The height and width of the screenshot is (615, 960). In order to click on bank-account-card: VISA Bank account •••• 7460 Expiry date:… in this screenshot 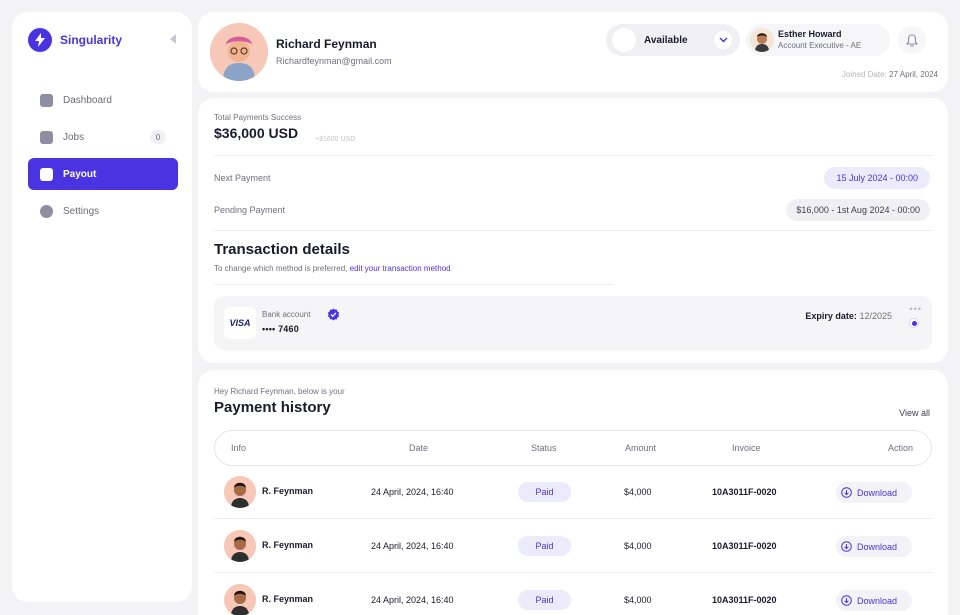, I will do `click(573, 323)`.